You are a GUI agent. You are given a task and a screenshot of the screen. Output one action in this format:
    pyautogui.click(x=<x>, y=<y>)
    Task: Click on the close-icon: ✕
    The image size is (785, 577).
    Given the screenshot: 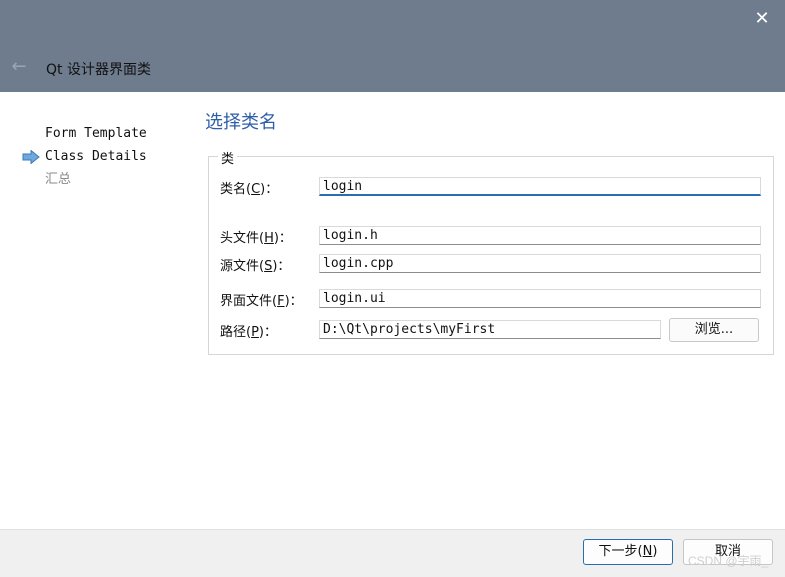 What is the action you would take?
    pyautogui.click(x=762, y=19)
    